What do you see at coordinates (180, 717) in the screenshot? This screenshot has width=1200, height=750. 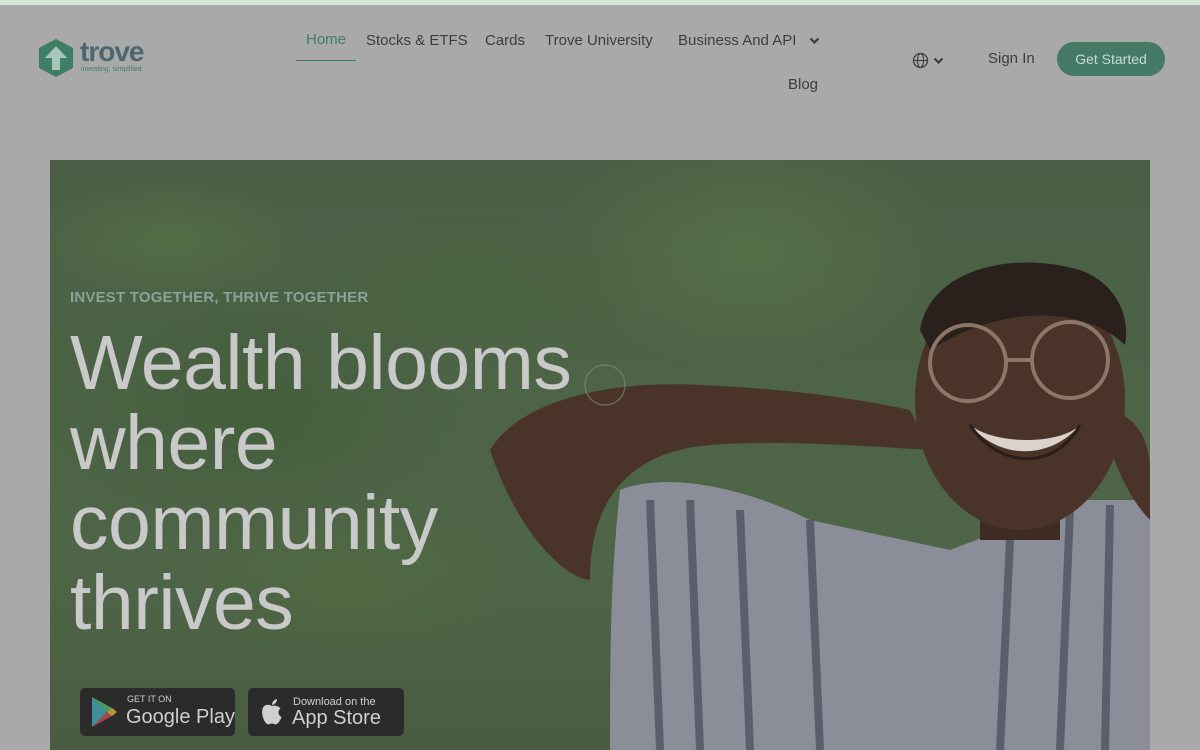 I see `google-play-big-text: Google Play` at bounding box center [180, 717].